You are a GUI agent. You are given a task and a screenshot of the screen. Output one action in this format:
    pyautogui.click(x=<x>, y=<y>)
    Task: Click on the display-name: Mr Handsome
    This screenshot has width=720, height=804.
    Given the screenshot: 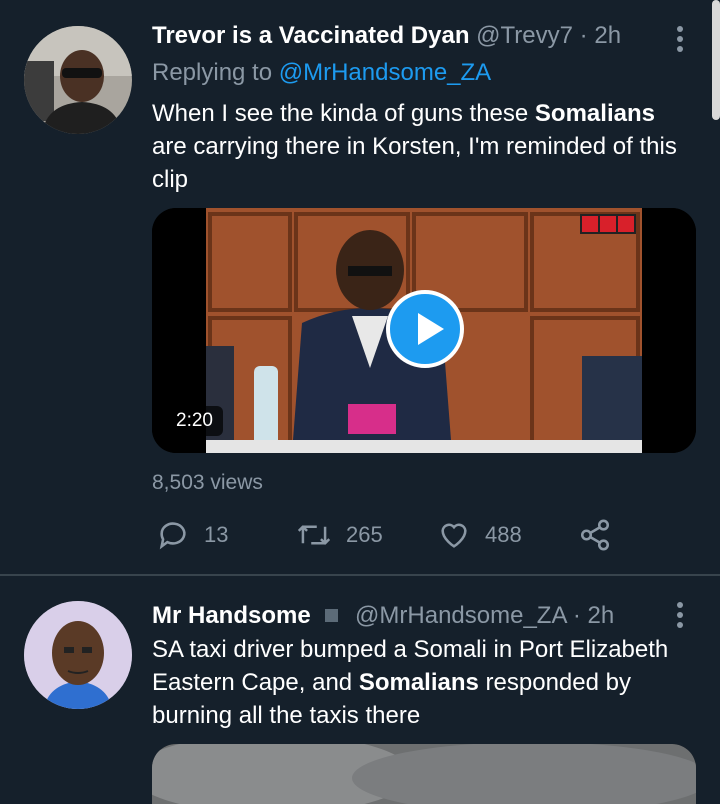 What is the action you would take?
    pyautogui.click(x=231, y=615)
    